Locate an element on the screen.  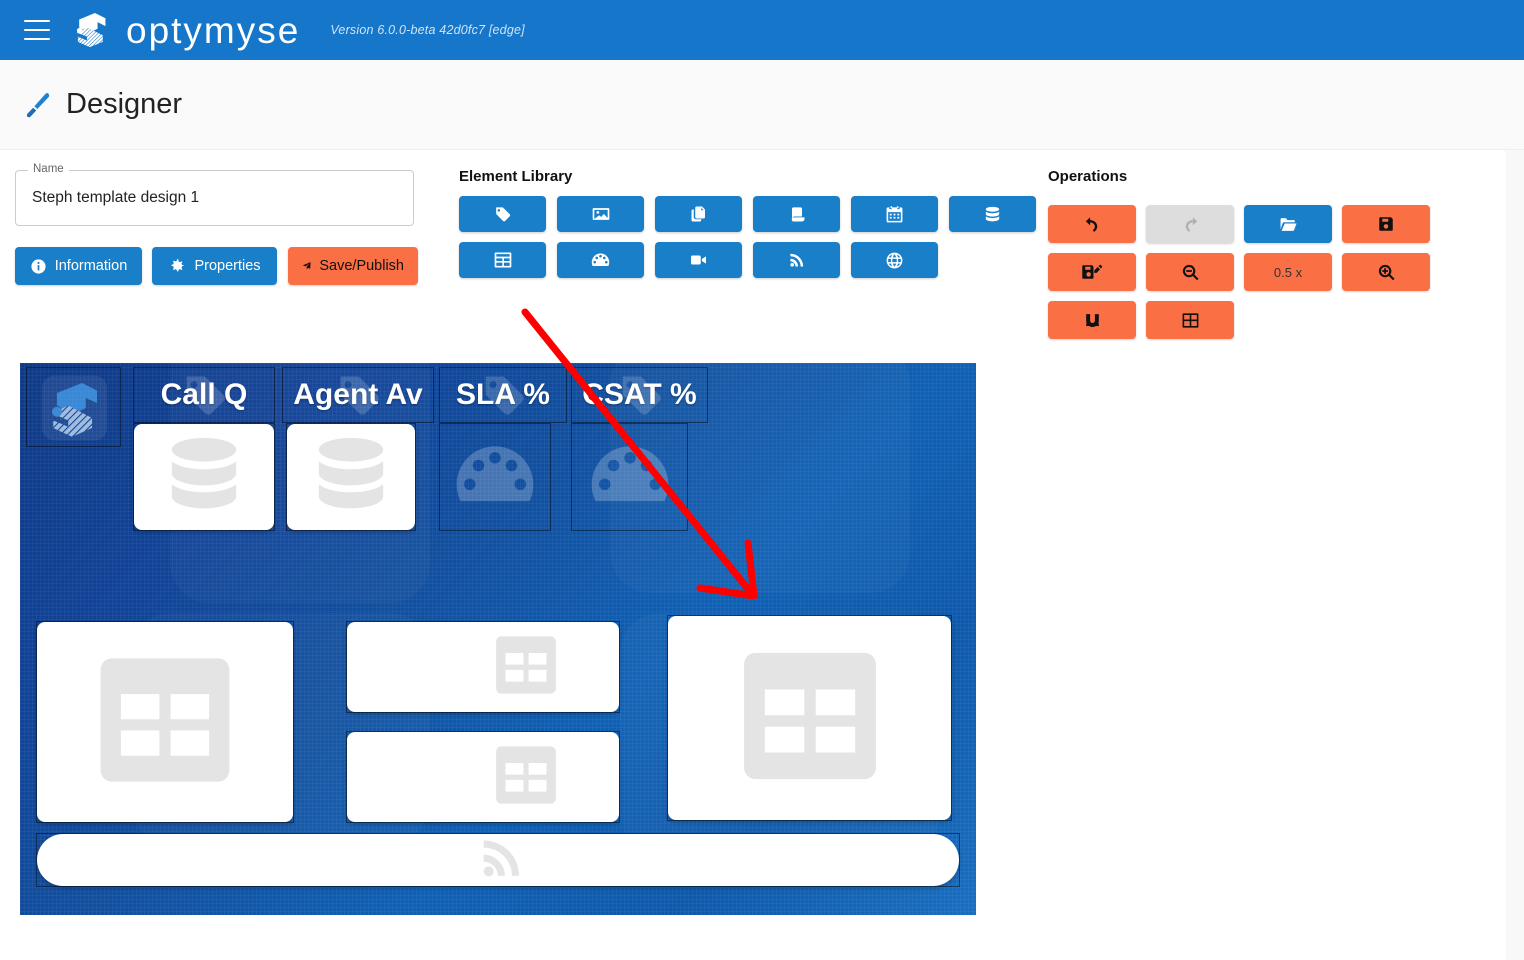
grid-toggle-icon is located at coordinates (1190, 320).